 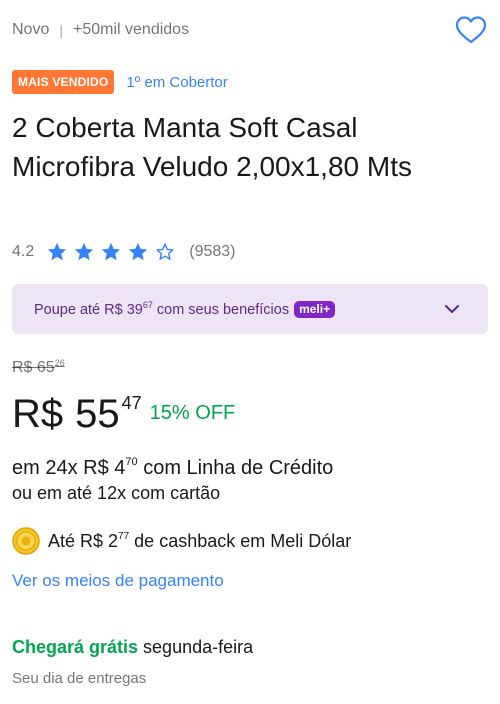 What do you see at coordinates (131, 462) in the screenshot?
I see `installments-cents: 70` at bounding box center [131, 462].